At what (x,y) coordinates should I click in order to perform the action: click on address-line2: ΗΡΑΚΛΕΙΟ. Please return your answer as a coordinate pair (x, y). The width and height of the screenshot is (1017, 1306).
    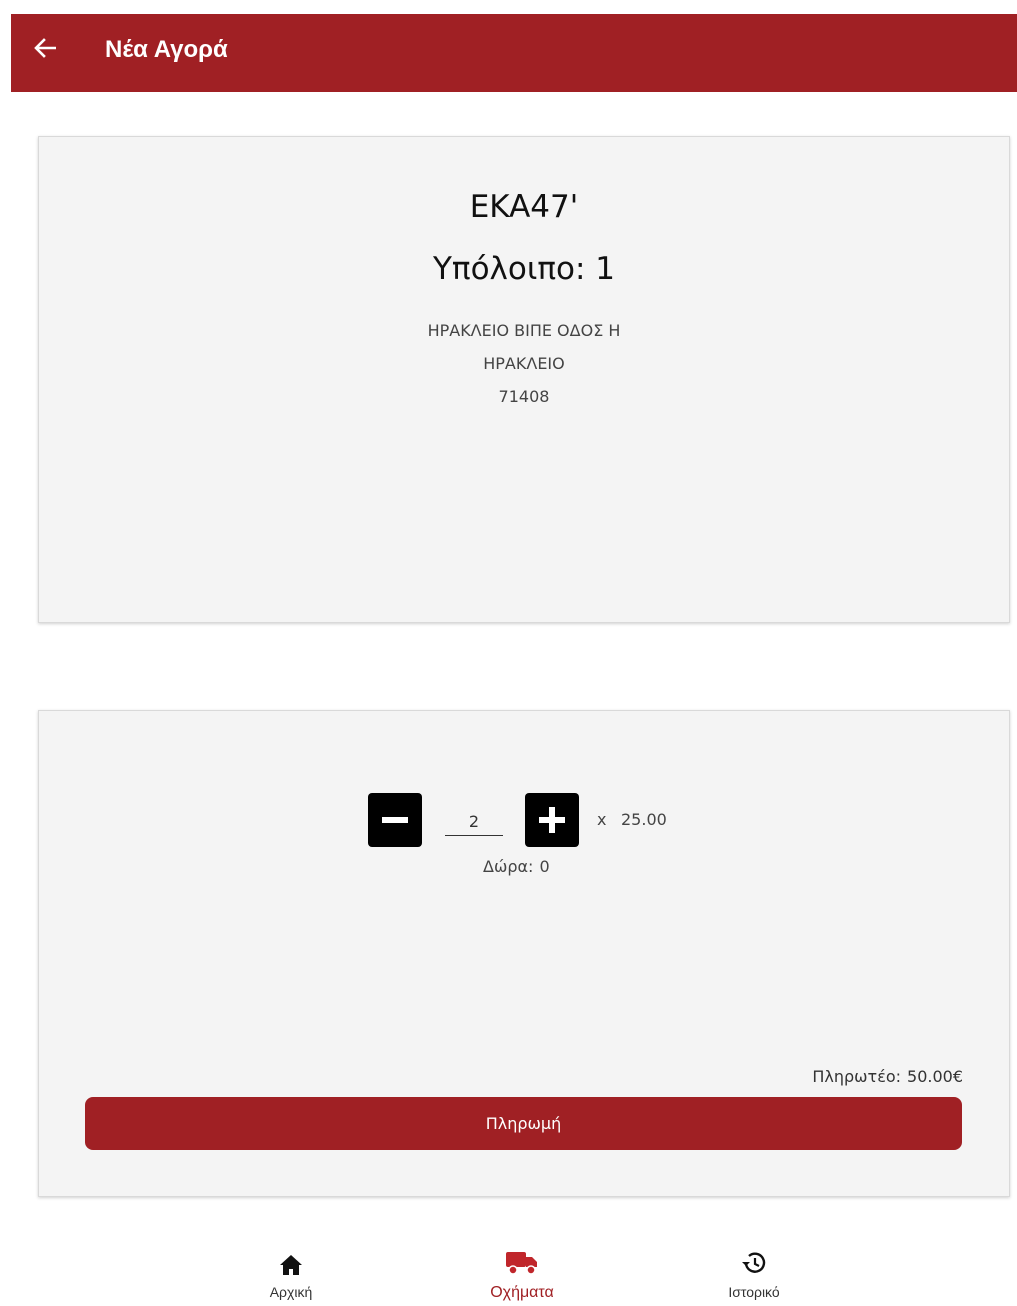
    Looking at the image, I should click on (524, 363).